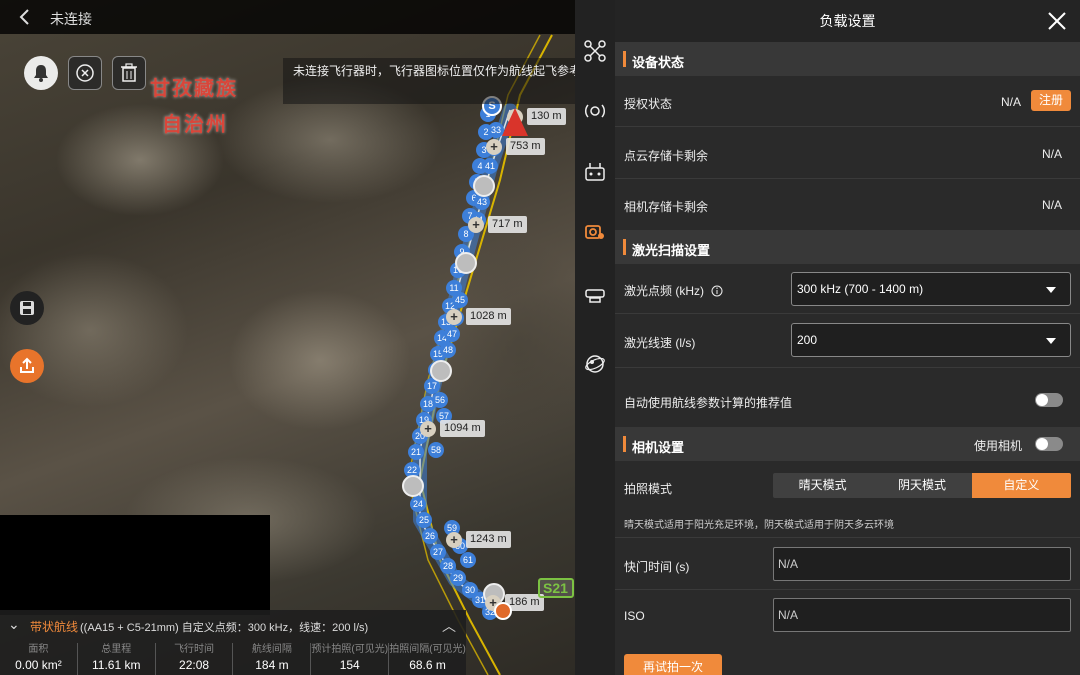  Describe the element at coordinates (39, 659) in the screenshot. I see `stat-area: 面积 0.00 km²` at that location.